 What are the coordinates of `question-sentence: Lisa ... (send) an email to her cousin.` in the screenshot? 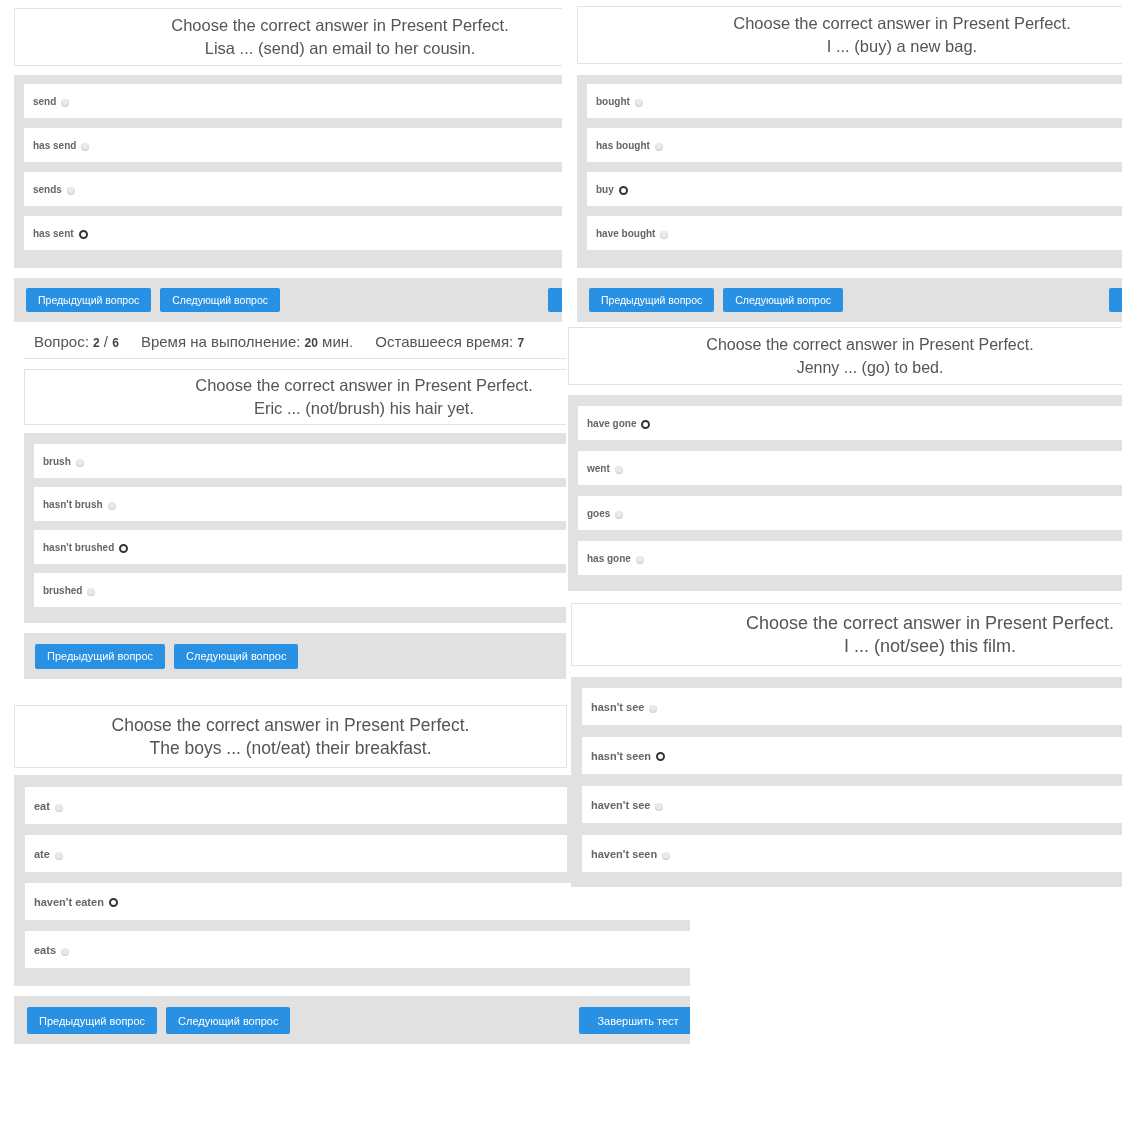 It's located at (340, 48).